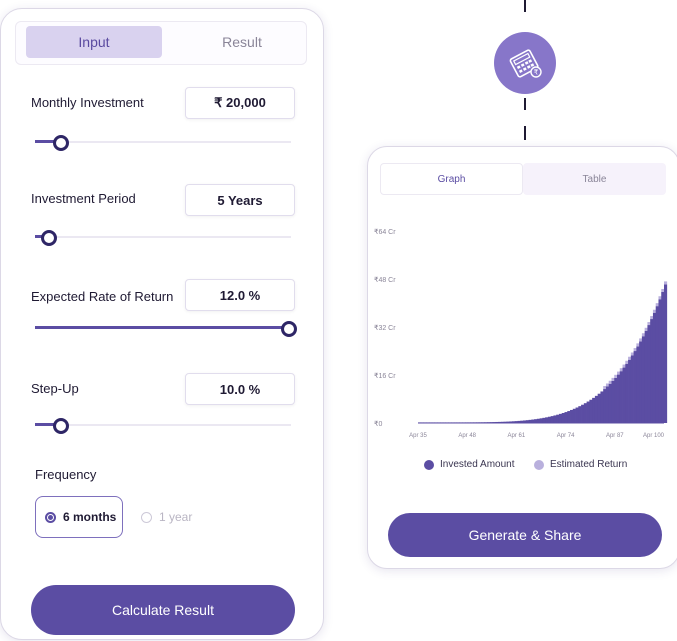 The image size is (677, 641). What do you see at coordinates (385, 232) in the screenshot?
I see `y-tick-label: ₹64 Cr` at bounding box center [385, 232].